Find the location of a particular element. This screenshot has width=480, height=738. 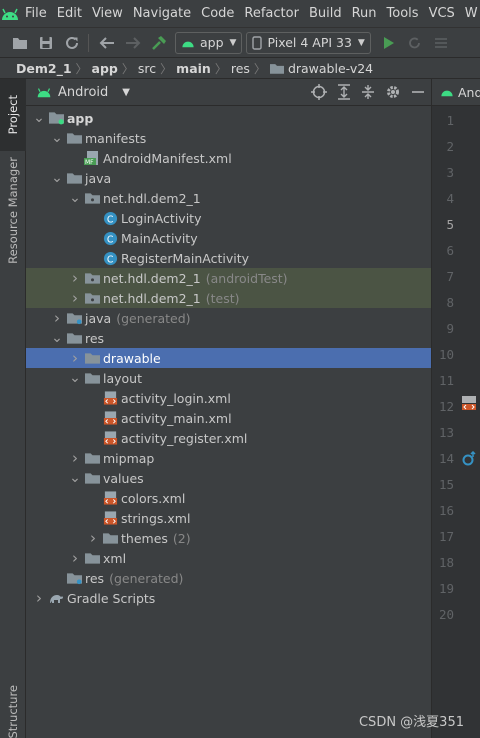

breadcrumb-drawable-v24: drawable-v24 is located at coordinates (330, 68).